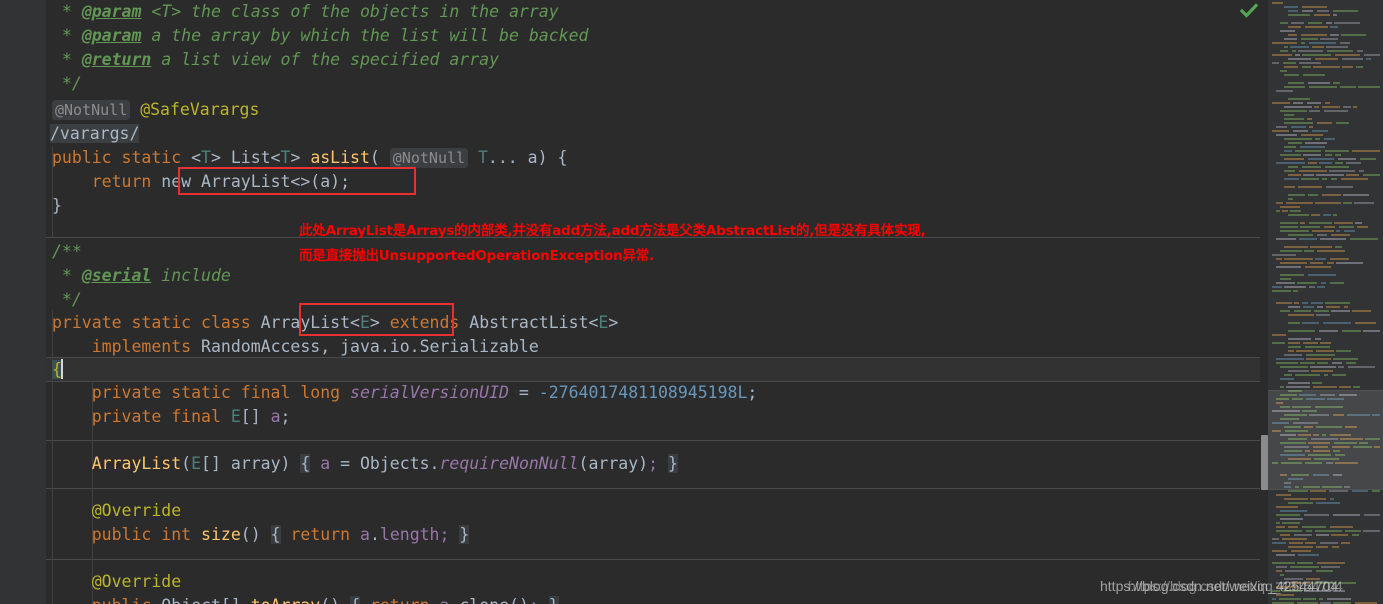 This screenshot has width=1383, height=604. What do you see at coordinates (116, 59) in the screenshot?
I see `javadoc-return-tag: @return` at bounding box center [116, 59].